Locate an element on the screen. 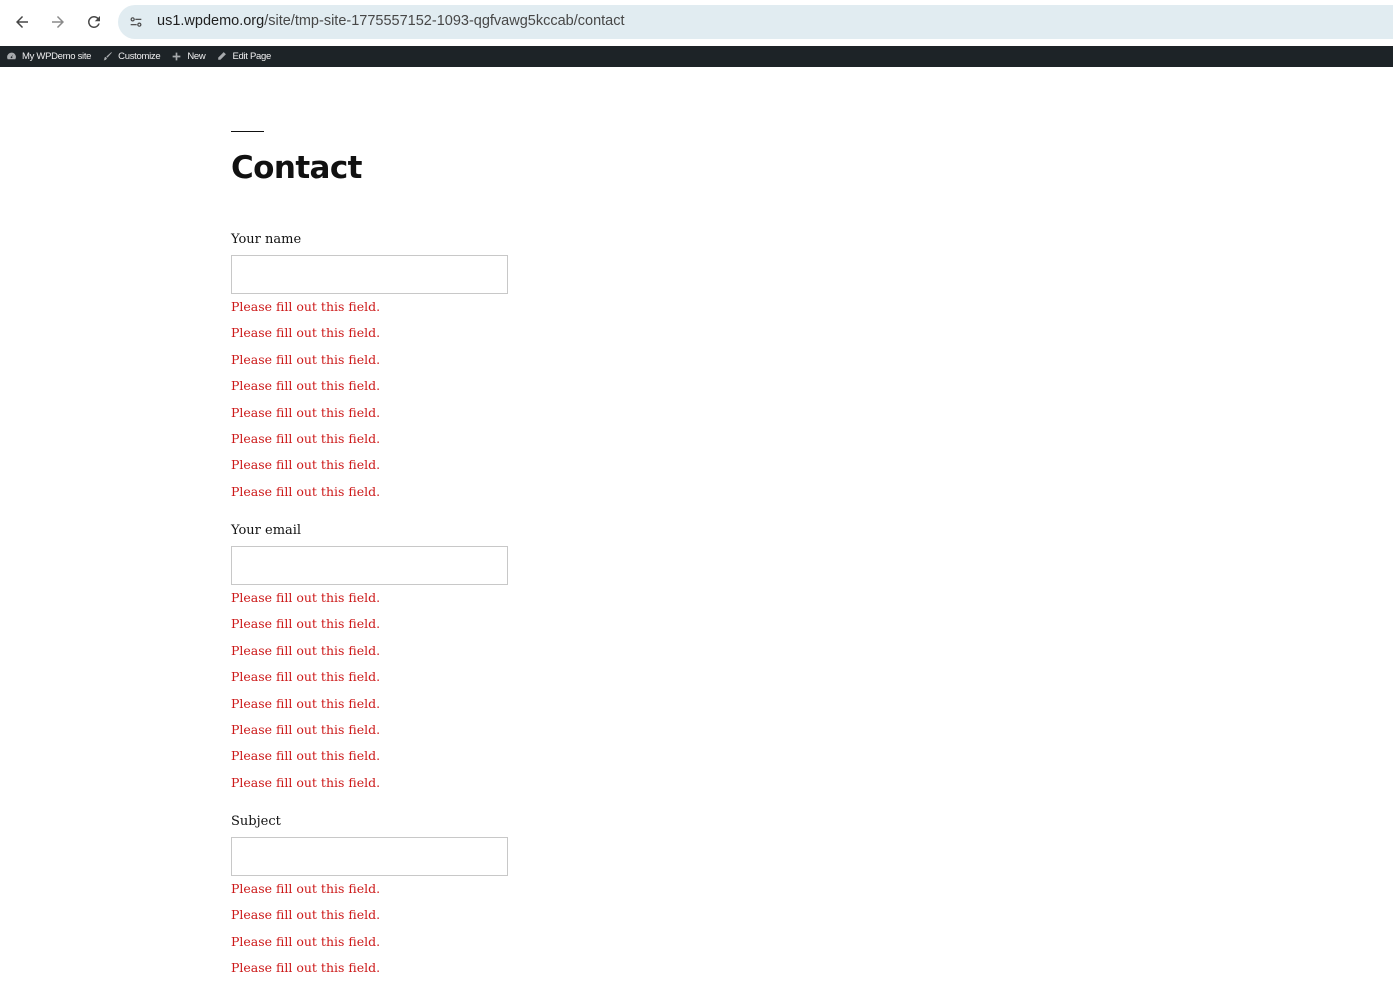  admin-bar-edit-page: Edit Page is located at coordinates (243, 56).